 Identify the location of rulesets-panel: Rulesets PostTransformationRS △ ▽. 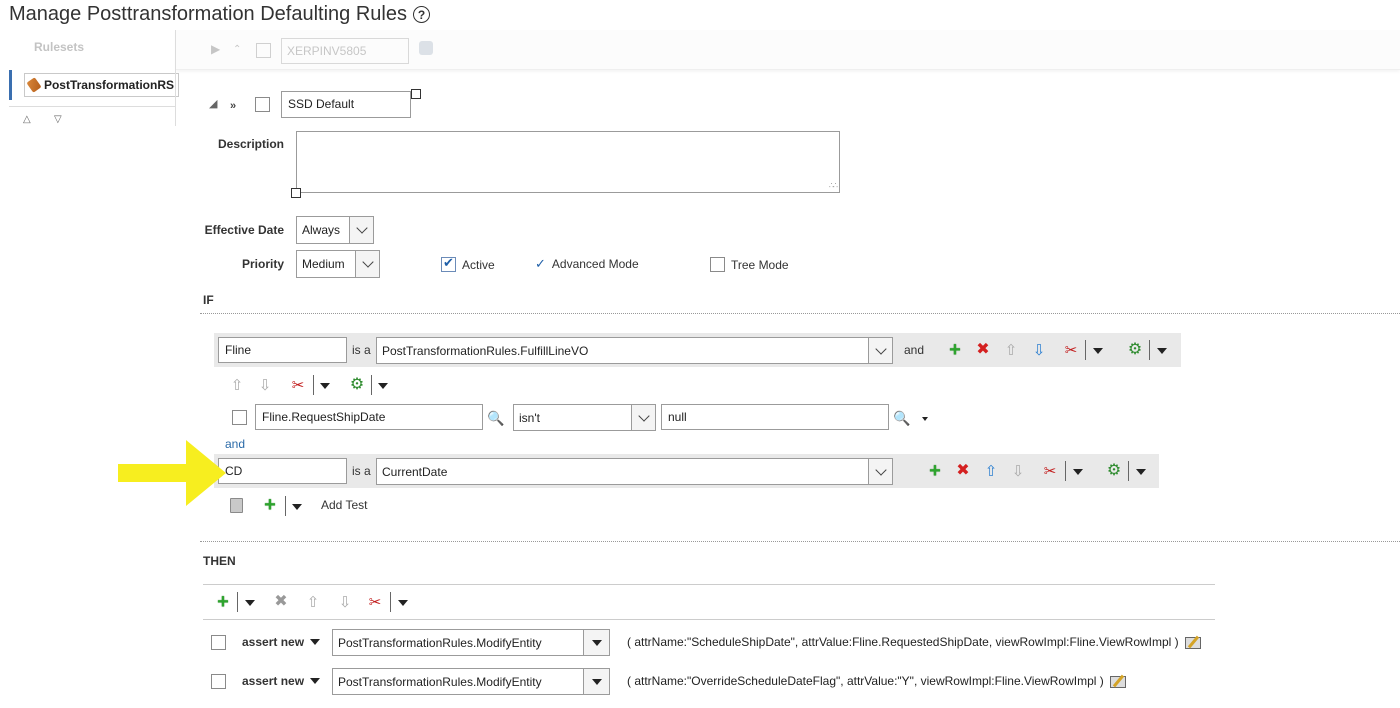
(94, 78).